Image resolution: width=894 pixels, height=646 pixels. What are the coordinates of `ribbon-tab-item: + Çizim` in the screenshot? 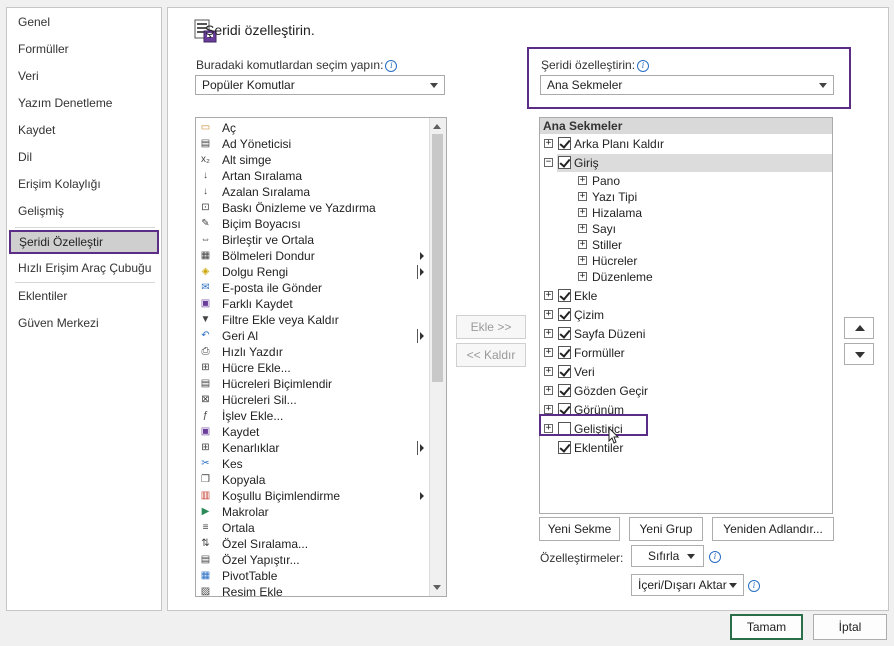 It's located at (686, 315).